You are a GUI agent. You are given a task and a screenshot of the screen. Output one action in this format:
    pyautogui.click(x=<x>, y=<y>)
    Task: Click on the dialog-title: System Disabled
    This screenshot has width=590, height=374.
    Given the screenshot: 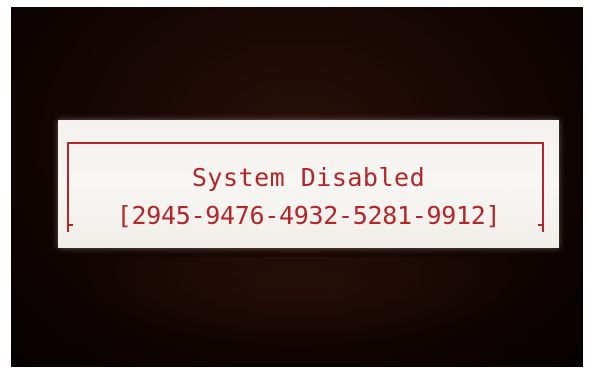 What is the action you would take?
    pyautogui.click(x=308, y=177)
    